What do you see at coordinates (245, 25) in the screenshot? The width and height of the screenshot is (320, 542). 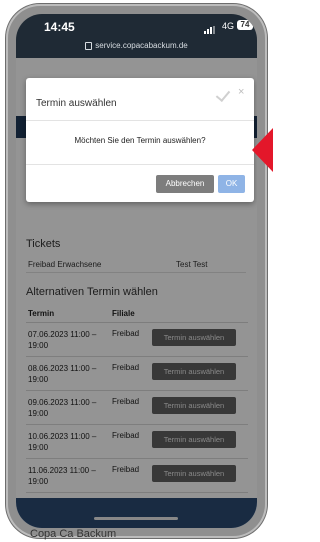 I see `battery-icon: 74` at bounding box center [245, 25].